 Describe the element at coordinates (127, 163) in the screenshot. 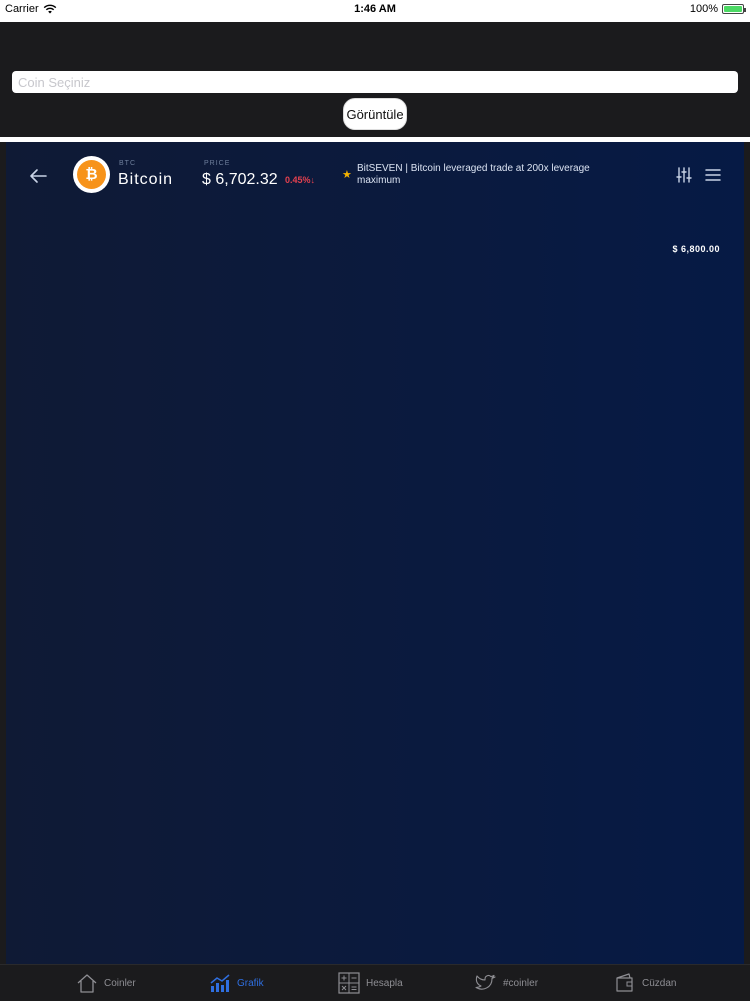

I see `coin-symbol: BTC` at that location.